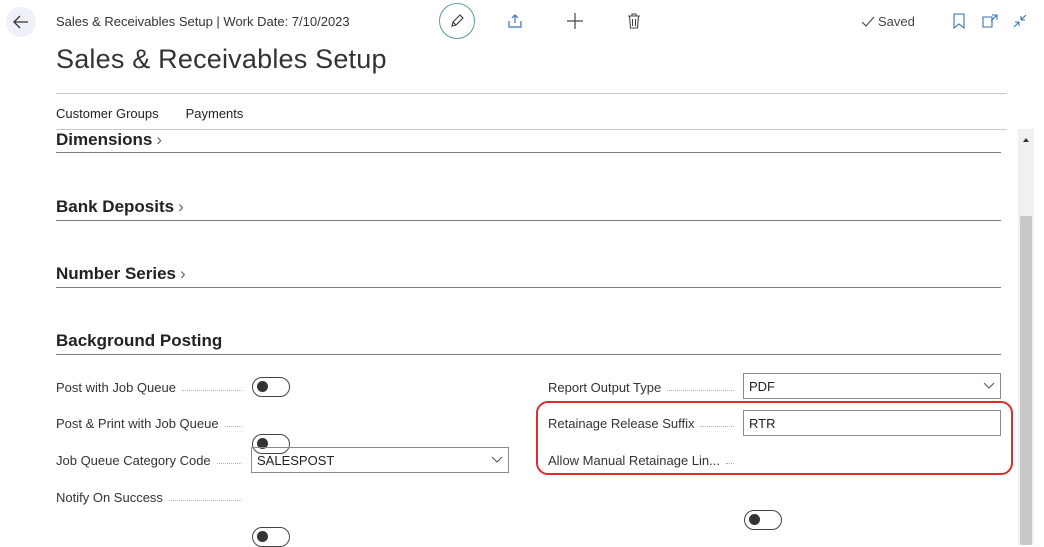 The image size is (1044, 547). What do you see at coordinates (1026, 380) in the screenshot?
I see `scrollbar-thumb` at bounding box center [1026, 380].